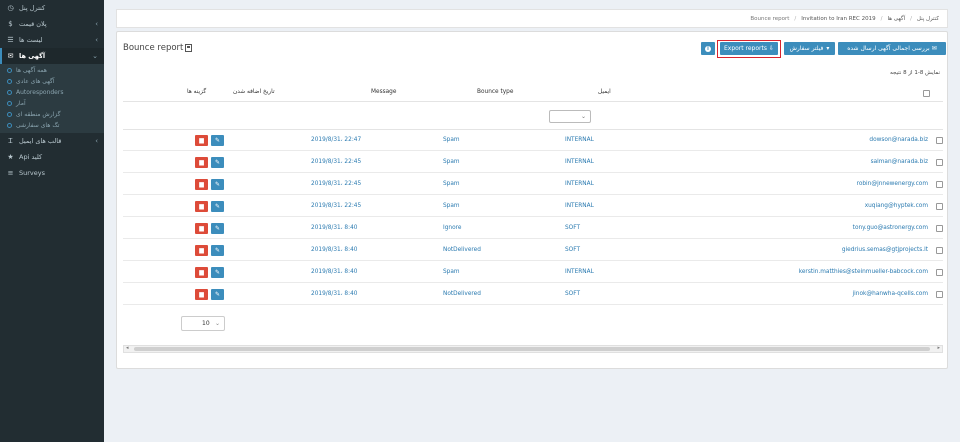  What do you see at coordinates (838, 19) in the screenshot?
I see `breadcrumb-item-campaign: Invitation to Iran REC 2019` at bounding box center [838, 19].